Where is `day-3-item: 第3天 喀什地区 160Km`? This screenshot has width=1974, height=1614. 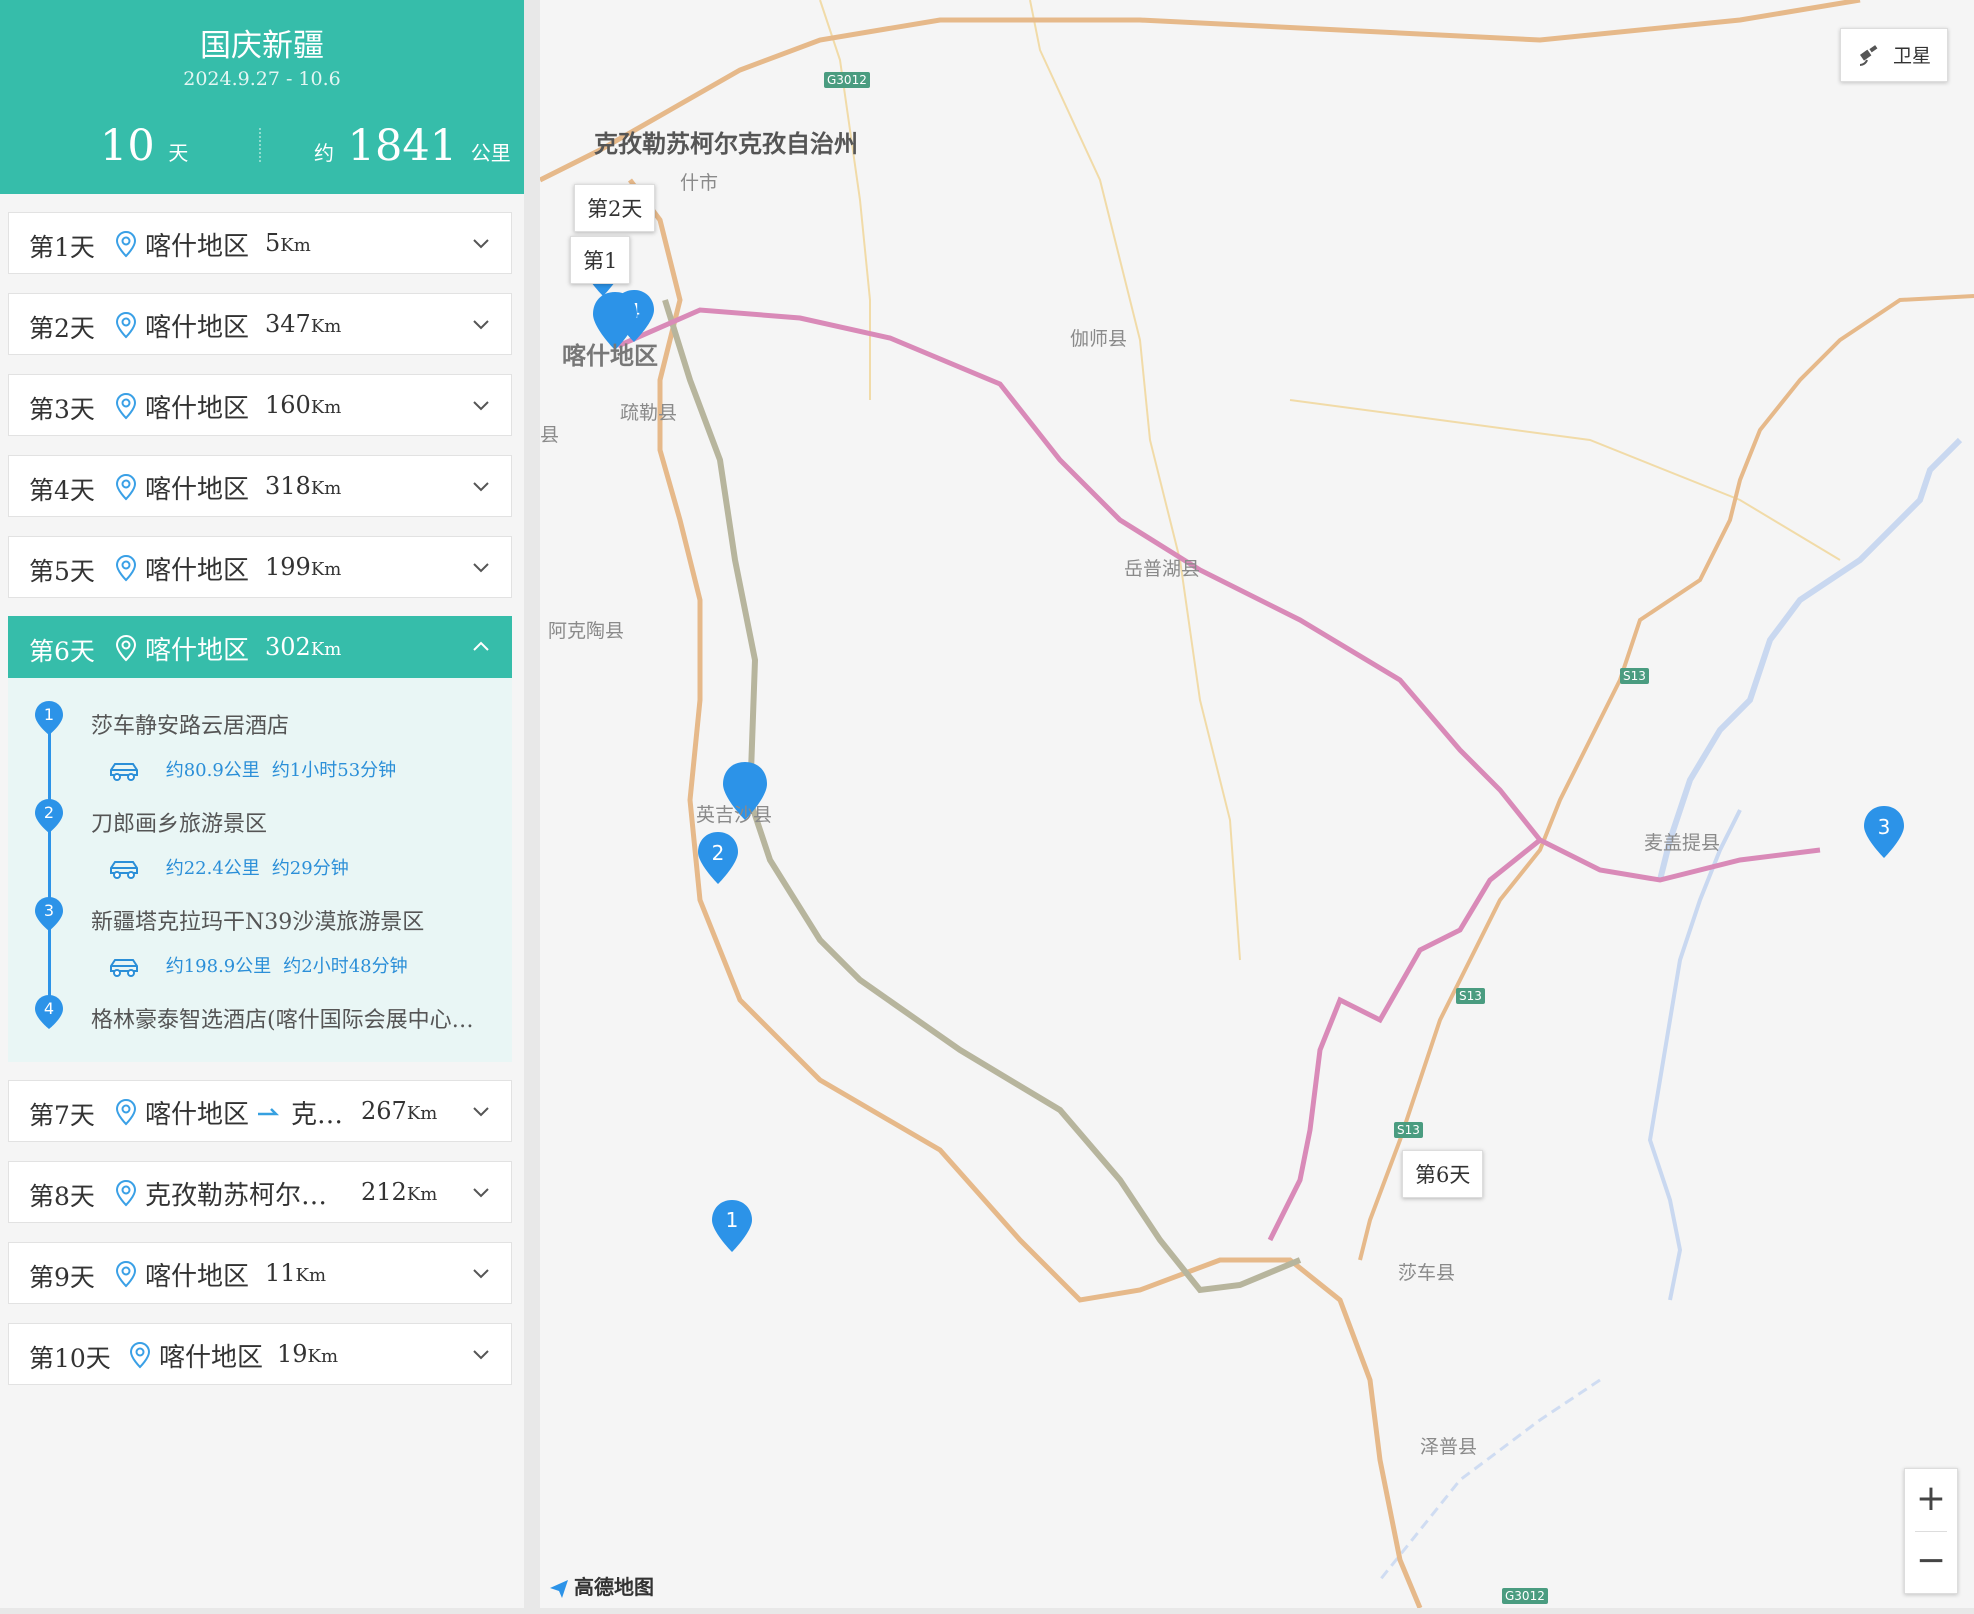
day-3-item: 第3天 喀什地区 160Km is located at coordinates (260, 405).